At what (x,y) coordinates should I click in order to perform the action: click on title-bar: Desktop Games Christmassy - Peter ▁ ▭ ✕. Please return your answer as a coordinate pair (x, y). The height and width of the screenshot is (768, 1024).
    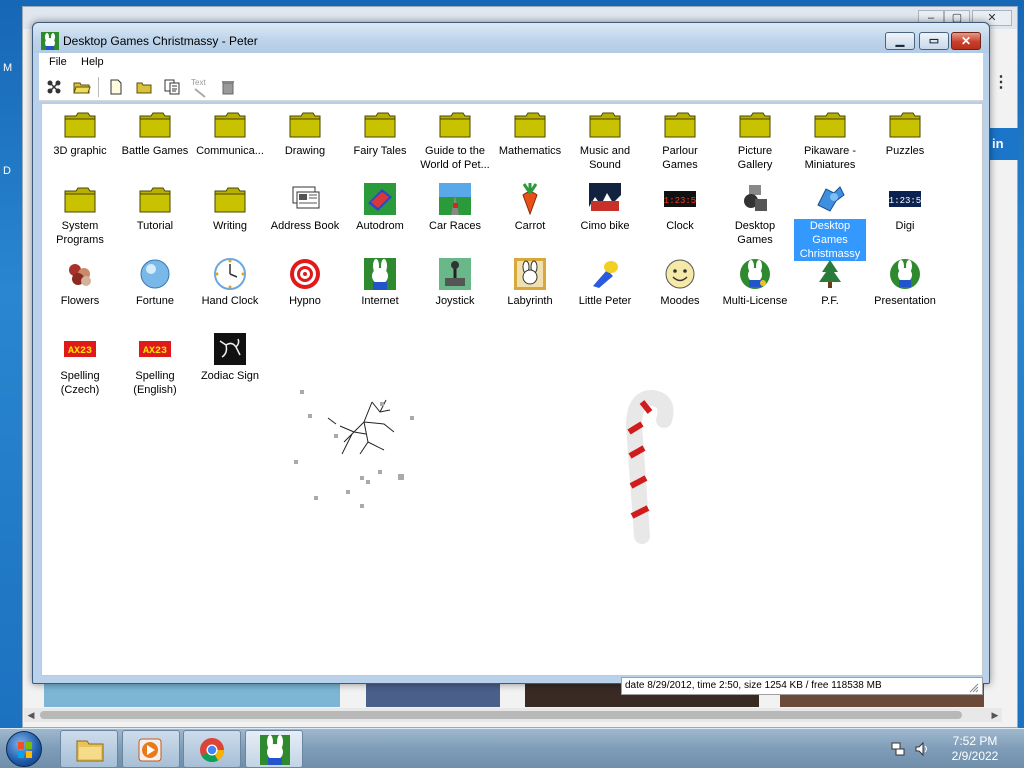
    Looking at the image, I should click on (511, 38).